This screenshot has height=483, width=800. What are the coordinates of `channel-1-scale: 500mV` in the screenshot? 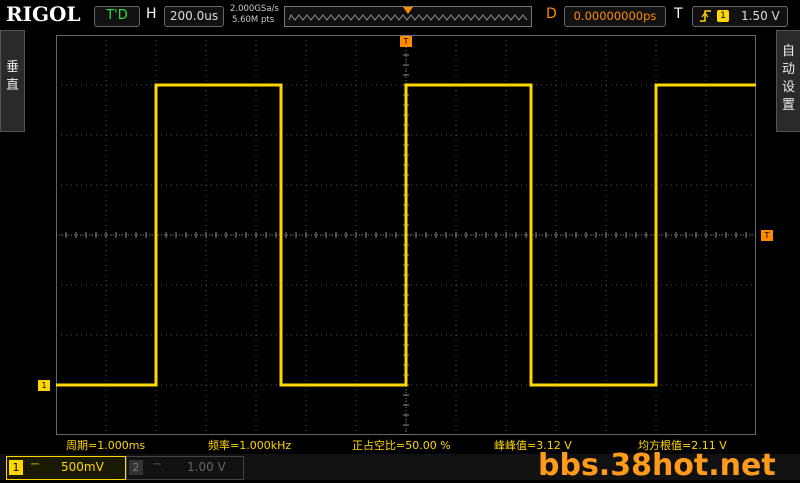 It's located at (82, 467).